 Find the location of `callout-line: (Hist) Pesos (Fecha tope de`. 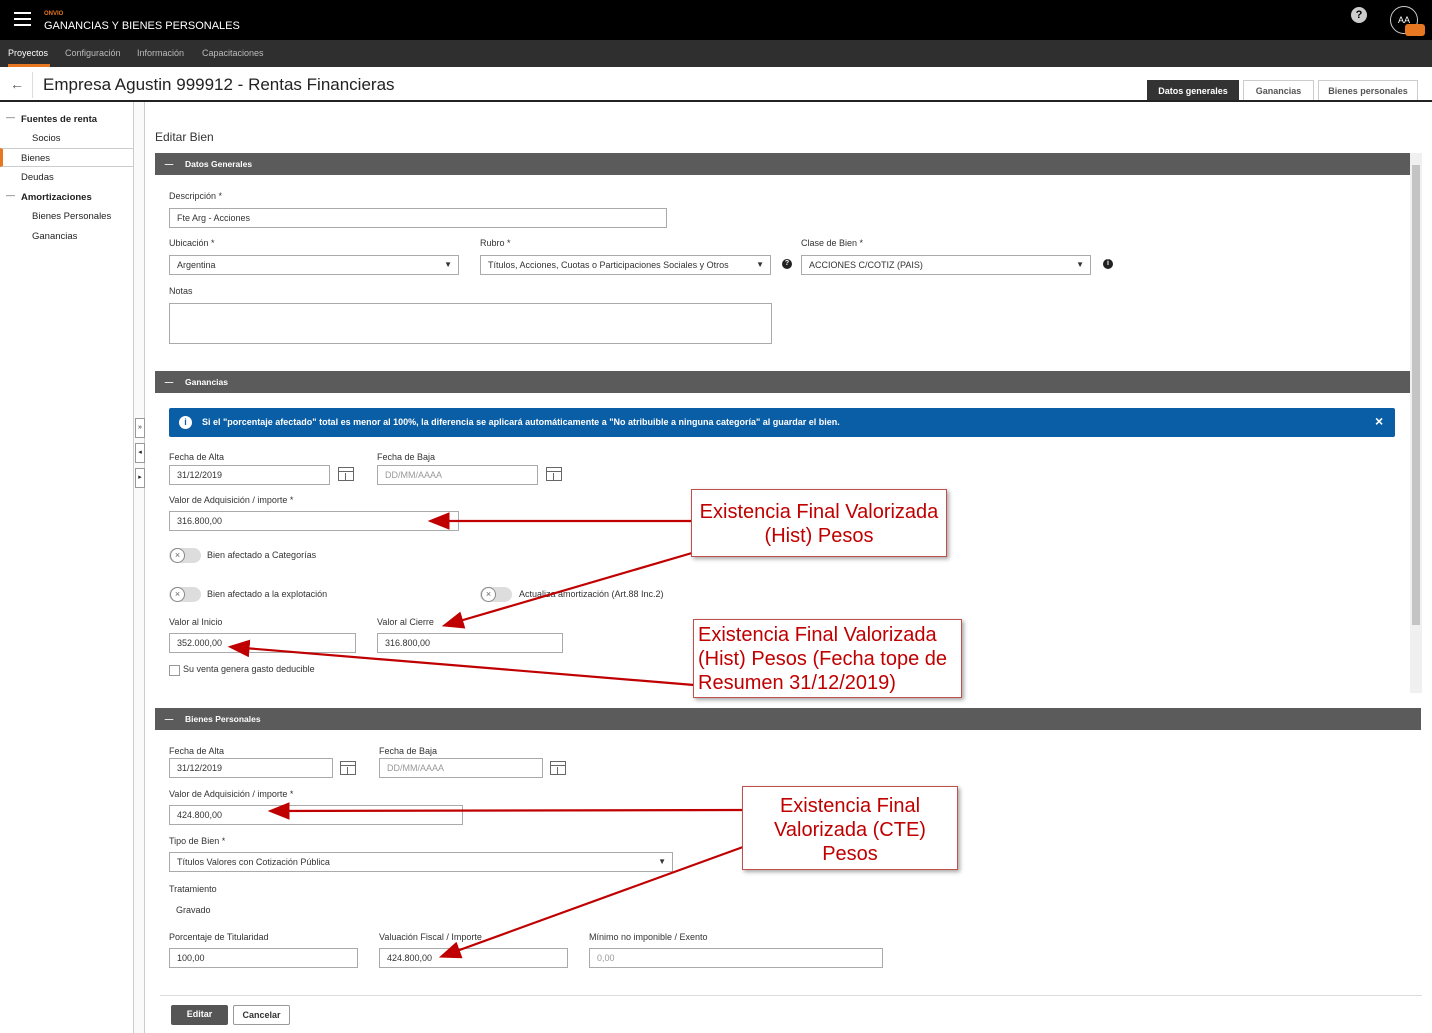

callout-line: (Hist) Pesos (Fecha tope de is located at coordinates (822, 659).